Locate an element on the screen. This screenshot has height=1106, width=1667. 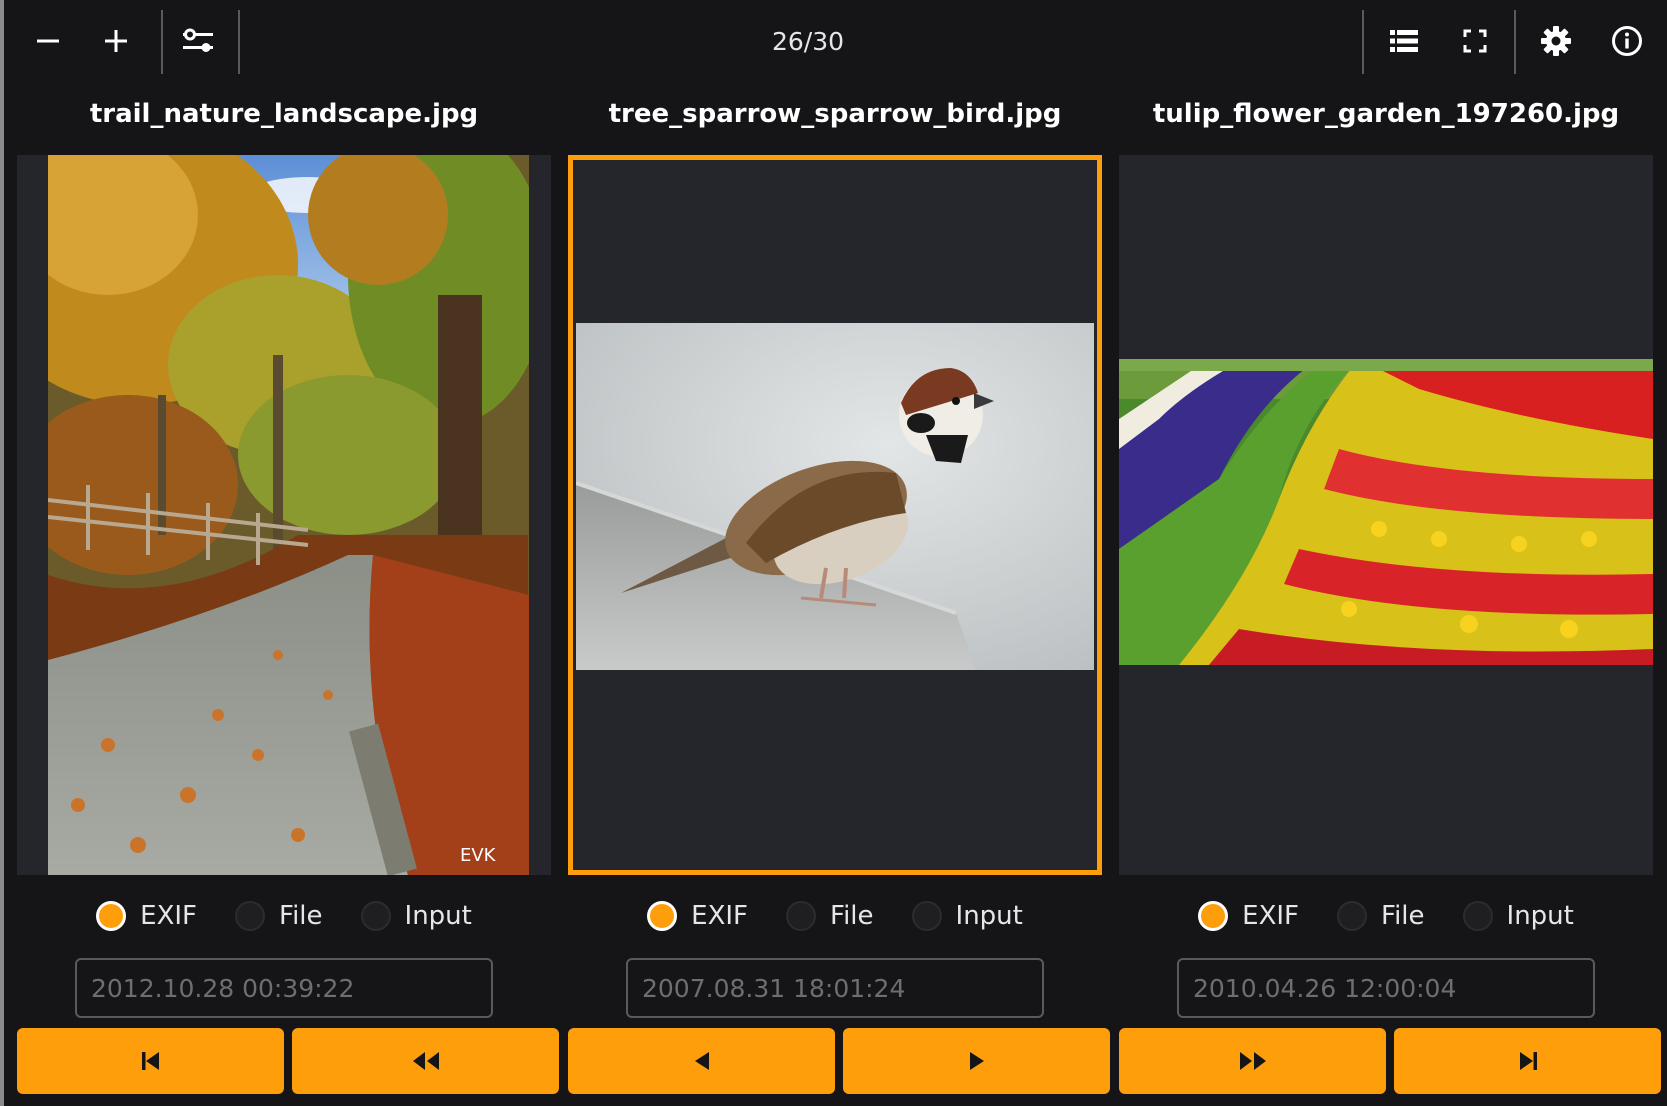
image-counter: 26/30 is located at coordinates (808, 41).